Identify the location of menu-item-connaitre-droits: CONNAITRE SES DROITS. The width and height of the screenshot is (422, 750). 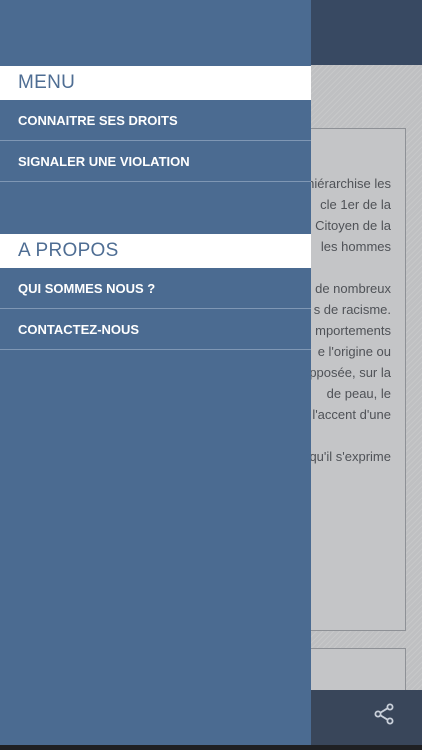
(155, 121).